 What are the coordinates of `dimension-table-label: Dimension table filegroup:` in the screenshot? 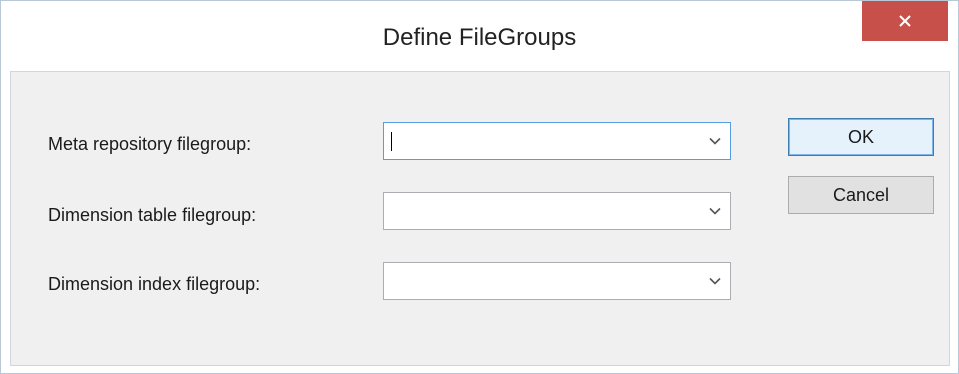 It's located at (152, 215).